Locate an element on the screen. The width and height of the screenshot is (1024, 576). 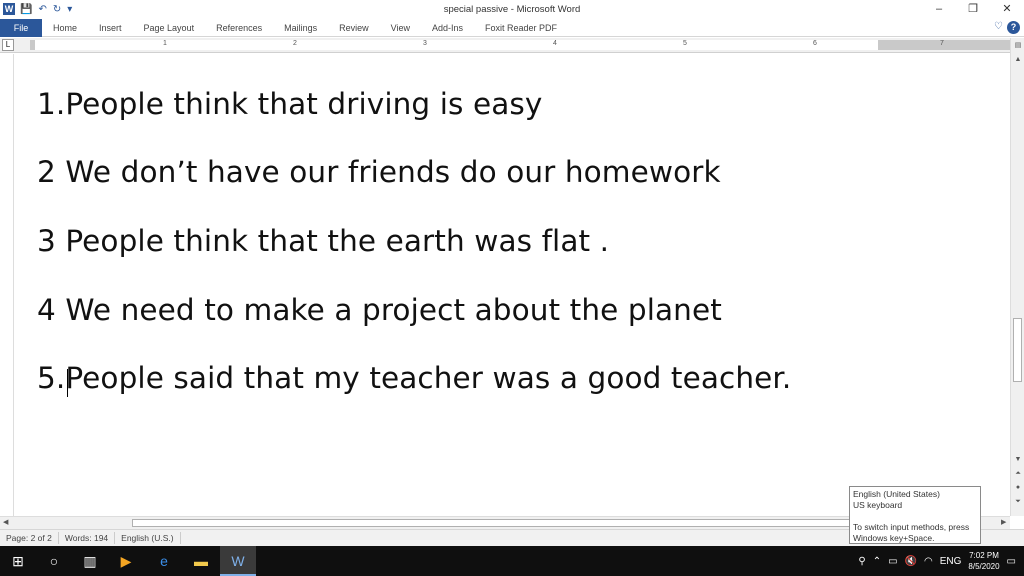
tooltip-spacer is located at coordinates (915, 516).